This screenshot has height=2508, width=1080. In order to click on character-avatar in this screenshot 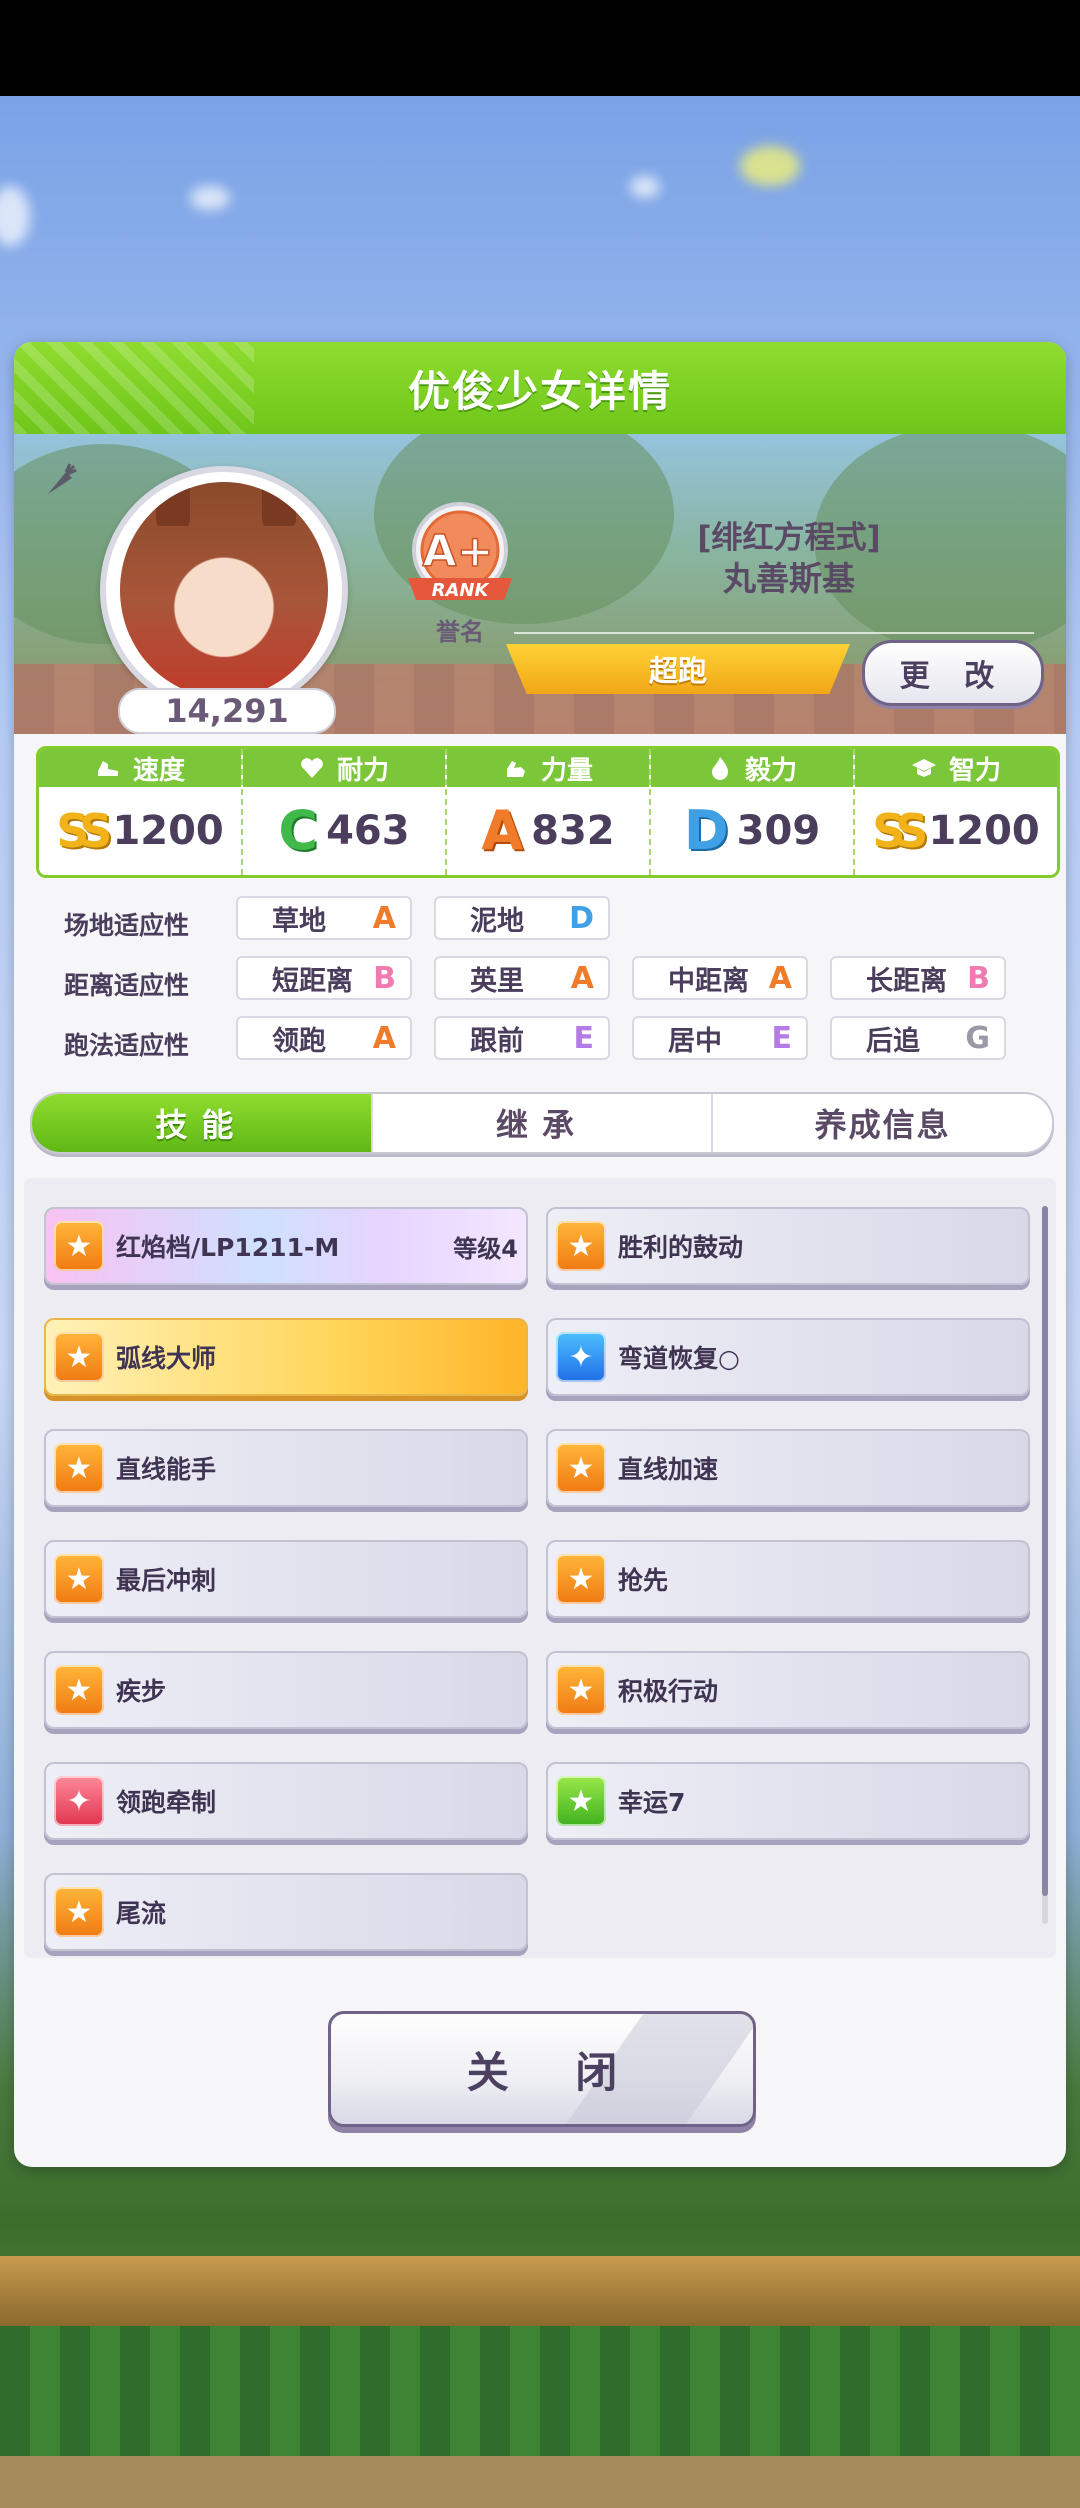, I will do `click(224, 590)`.